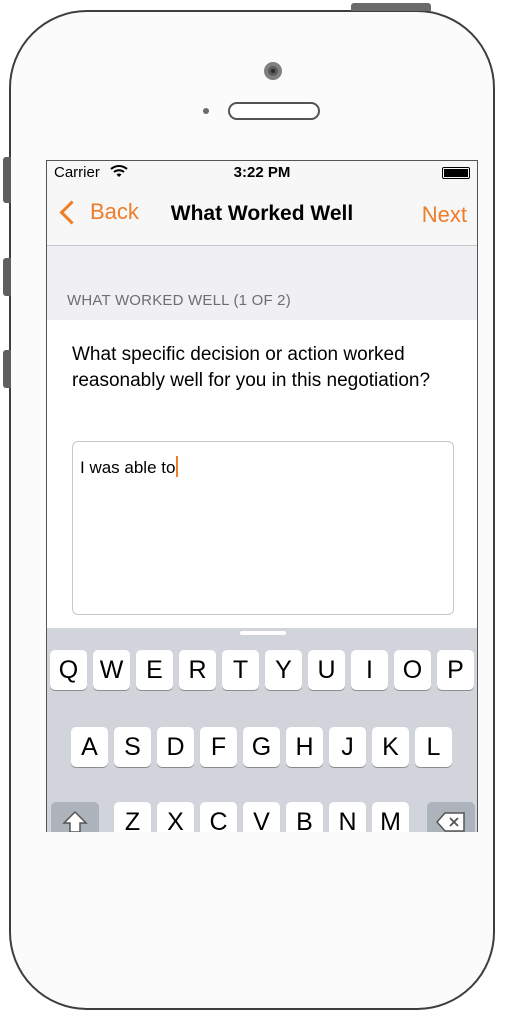 The image size is (520, 1010). I want to click on key-a: A, so click(89, 747).